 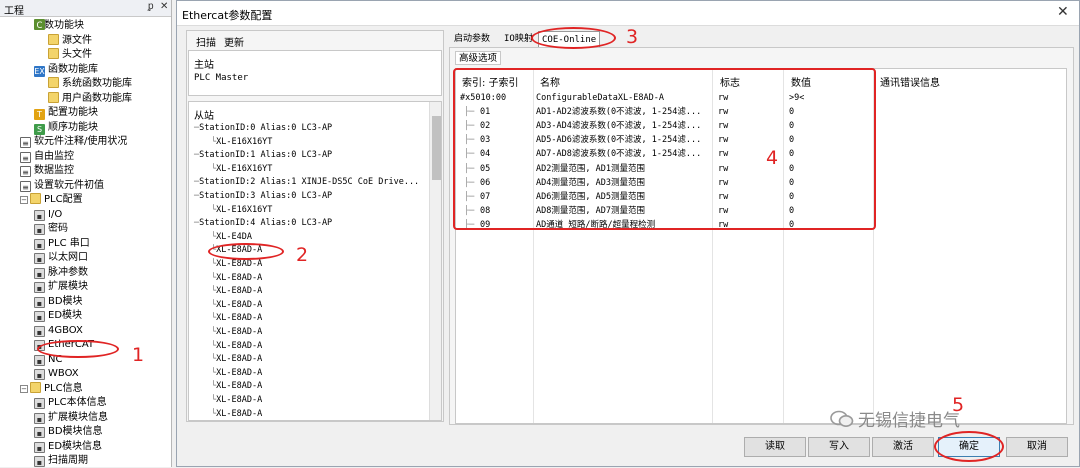 I want to click on tree-item: ▪ 以太网口, so click(x=61, y=258).